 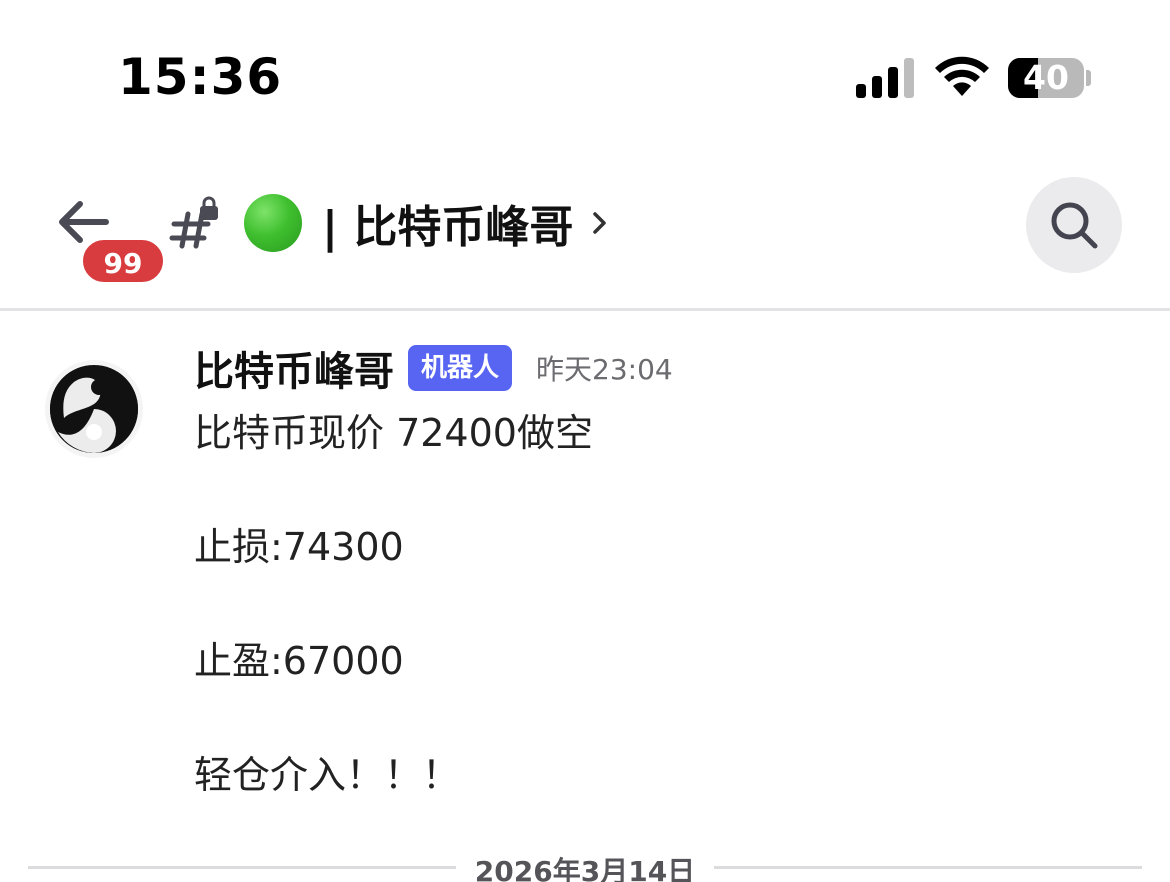 I want to click on channel-title: | 比特币峰哥, so click(x=426, y=223).